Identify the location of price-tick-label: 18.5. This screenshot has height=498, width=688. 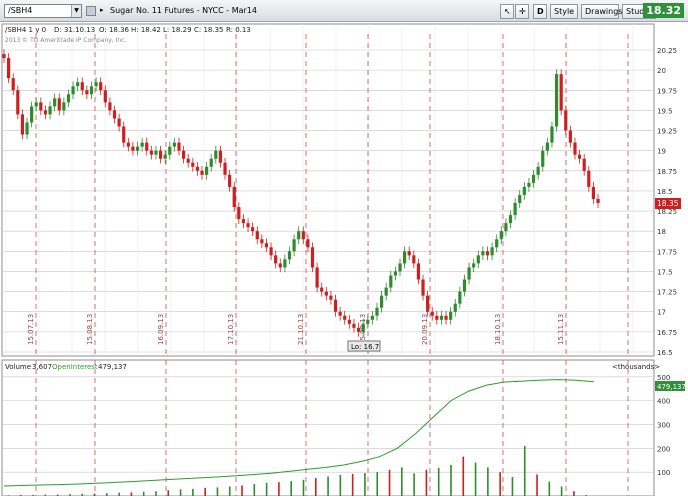
(665, 192).